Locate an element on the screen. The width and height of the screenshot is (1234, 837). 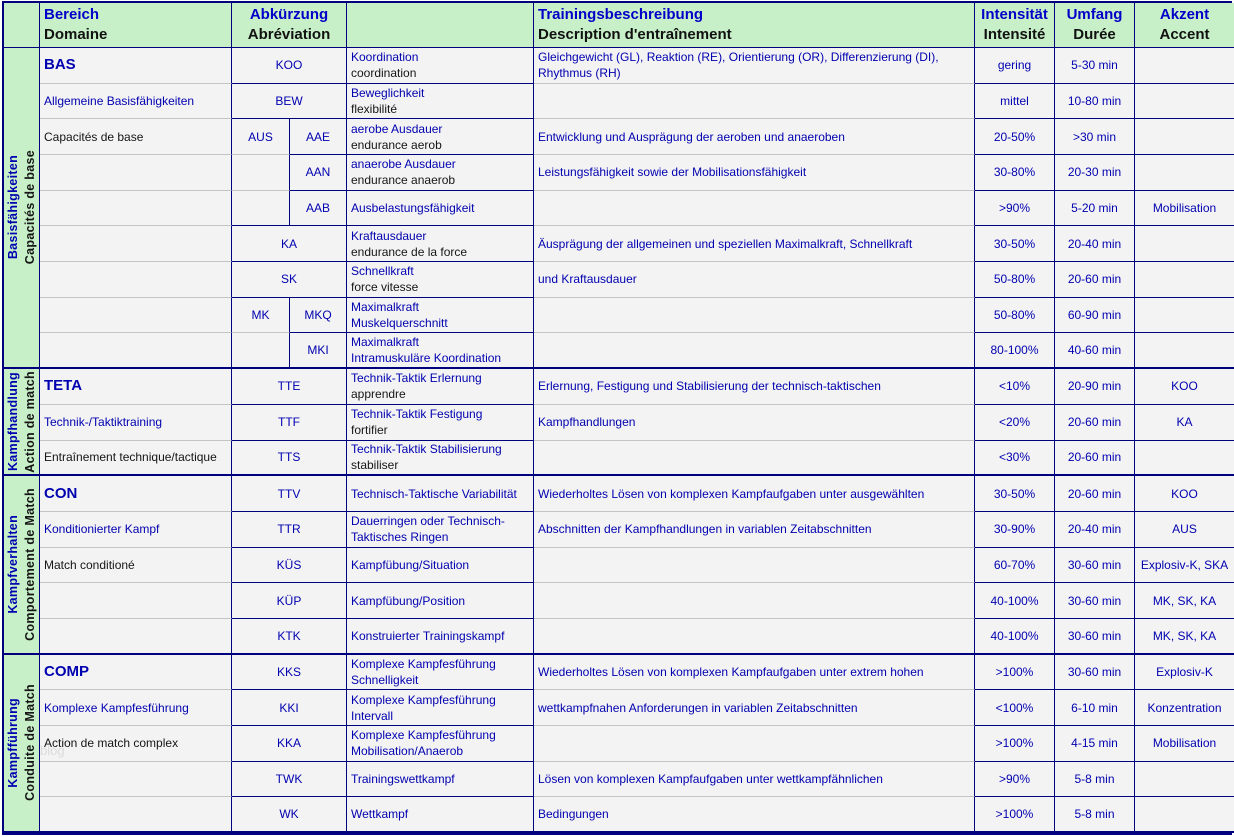
abbr-left-cell: MK is located at coordinates (261, 315).